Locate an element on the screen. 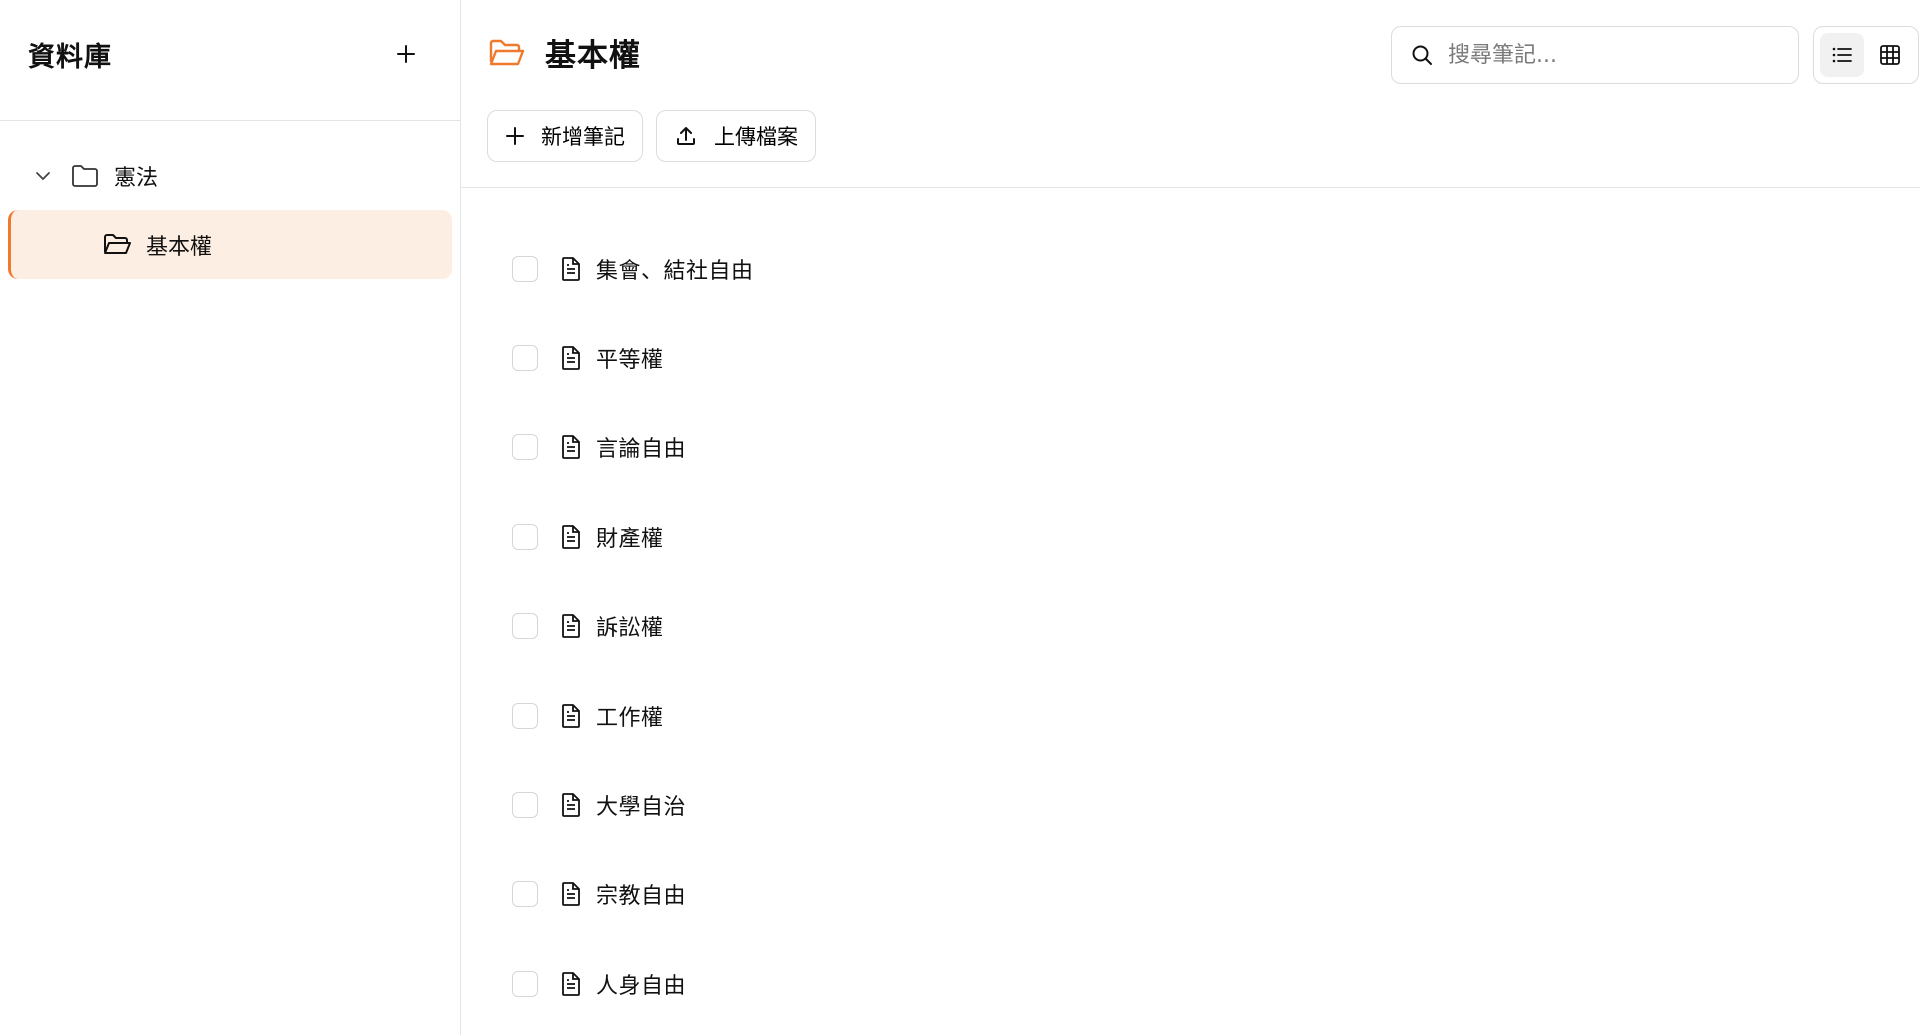  new-note-button: 新增筆記 is located at coordinates (565, 136).